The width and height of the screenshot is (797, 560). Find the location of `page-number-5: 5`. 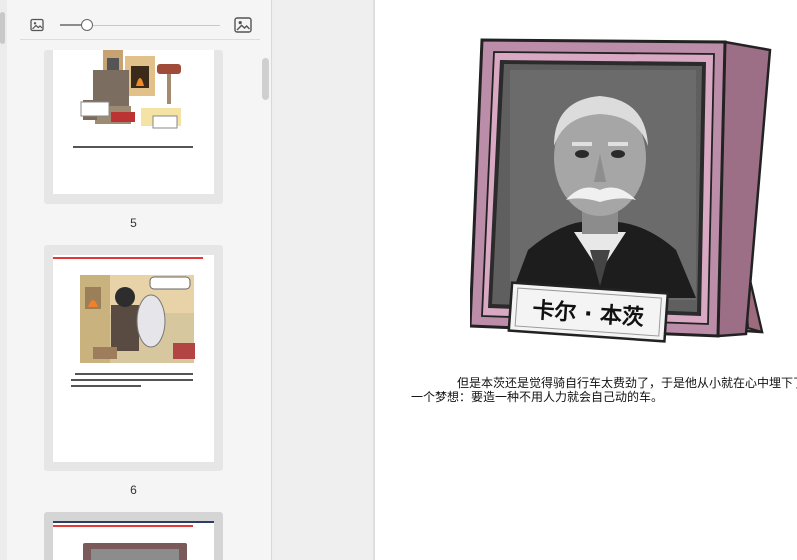

page-number-5: 5 is located at coordinates (133, 223).